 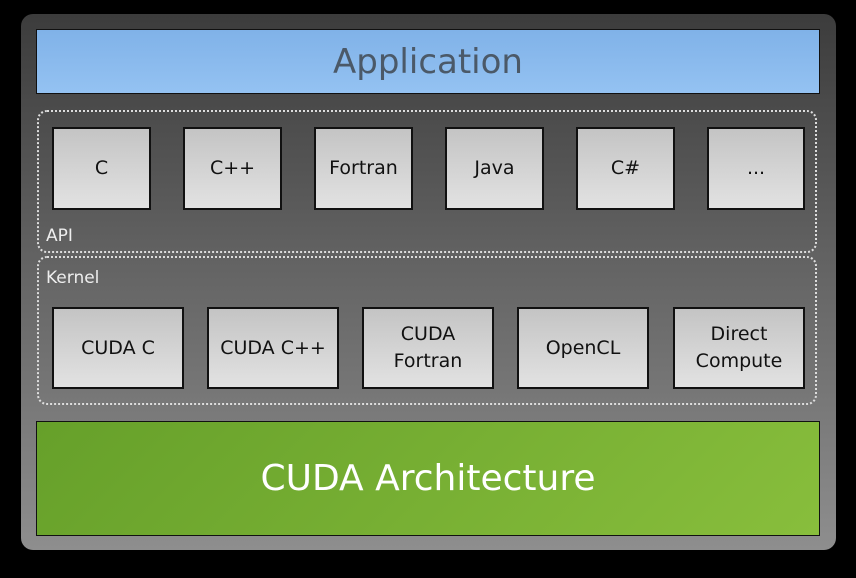 What do you see at coordinates (428, 348) in the screenshot?
I see `kernel-box-cuda-fortran: CUDA Fortran` at bounding box center [428, 348].